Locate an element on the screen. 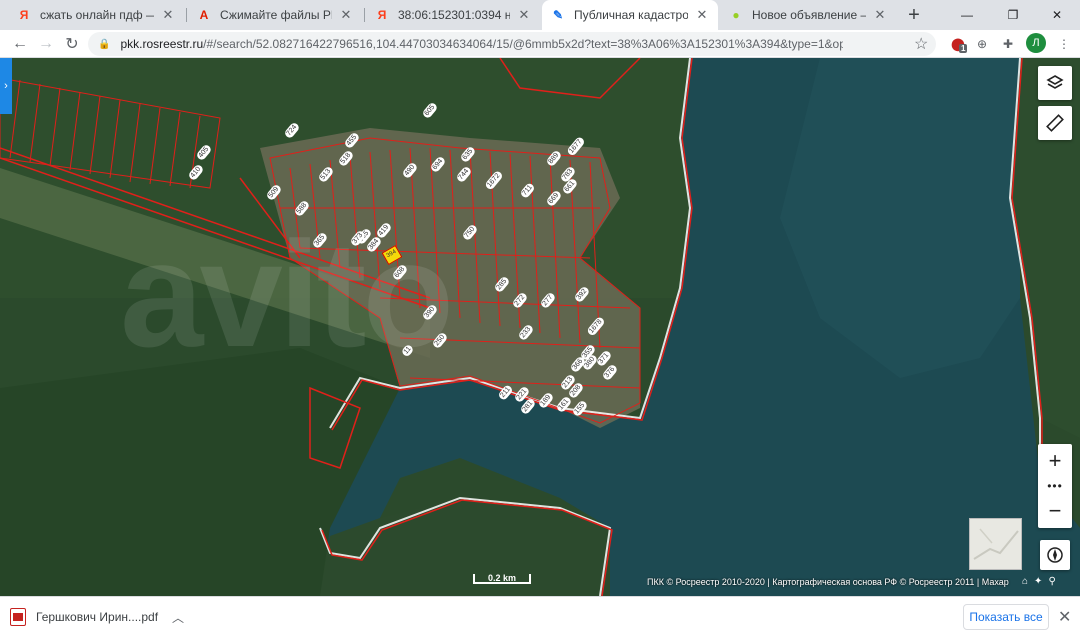 This screenshot has height=636, width=1080. adobe-icon: A is located at coordinates (204, 15).